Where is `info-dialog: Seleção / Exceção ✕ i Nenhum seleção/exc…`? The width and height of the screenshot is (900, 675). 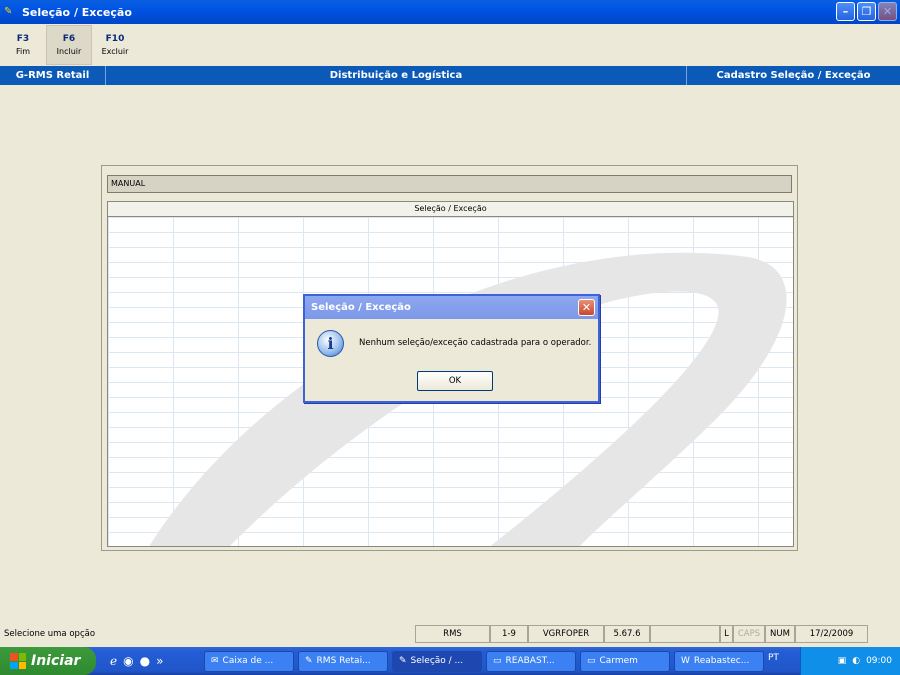
info-dialog: Seleção / Exceção ✕ i Nenhum seleção/exc… is located at coordinates (451, 348).